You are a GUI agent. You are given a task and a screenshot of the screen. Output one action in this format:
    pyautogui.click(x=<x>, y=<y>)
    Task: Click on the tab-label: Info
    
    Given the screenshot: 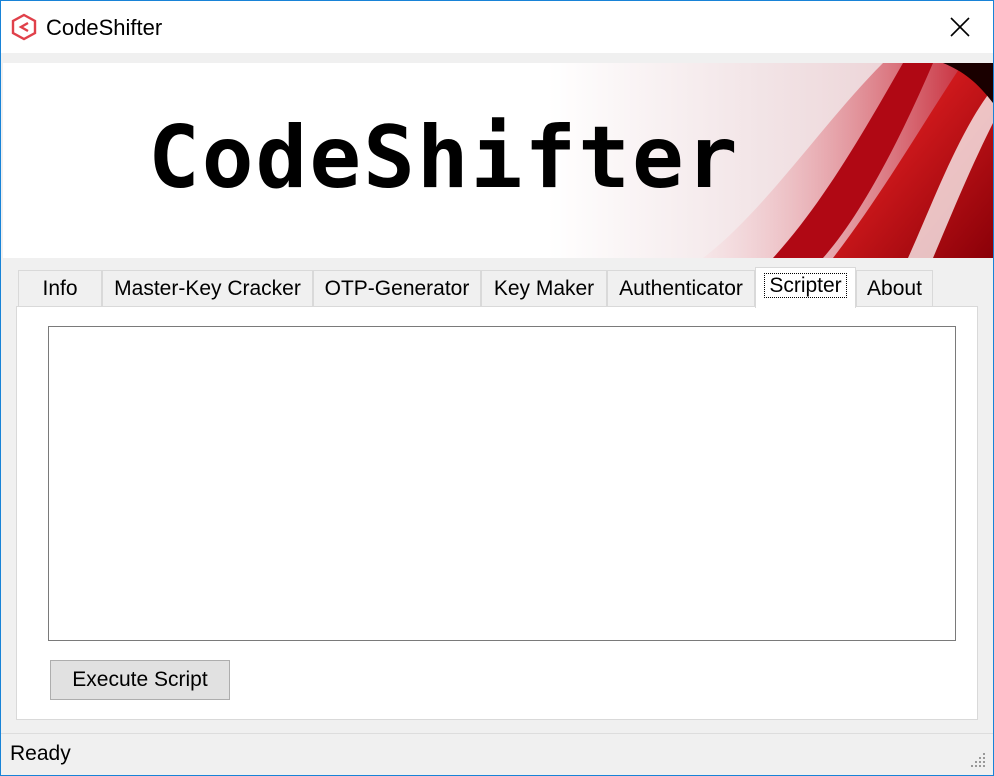 What is the action you would take?
    pyautogui.click(x=60, y=288)
    